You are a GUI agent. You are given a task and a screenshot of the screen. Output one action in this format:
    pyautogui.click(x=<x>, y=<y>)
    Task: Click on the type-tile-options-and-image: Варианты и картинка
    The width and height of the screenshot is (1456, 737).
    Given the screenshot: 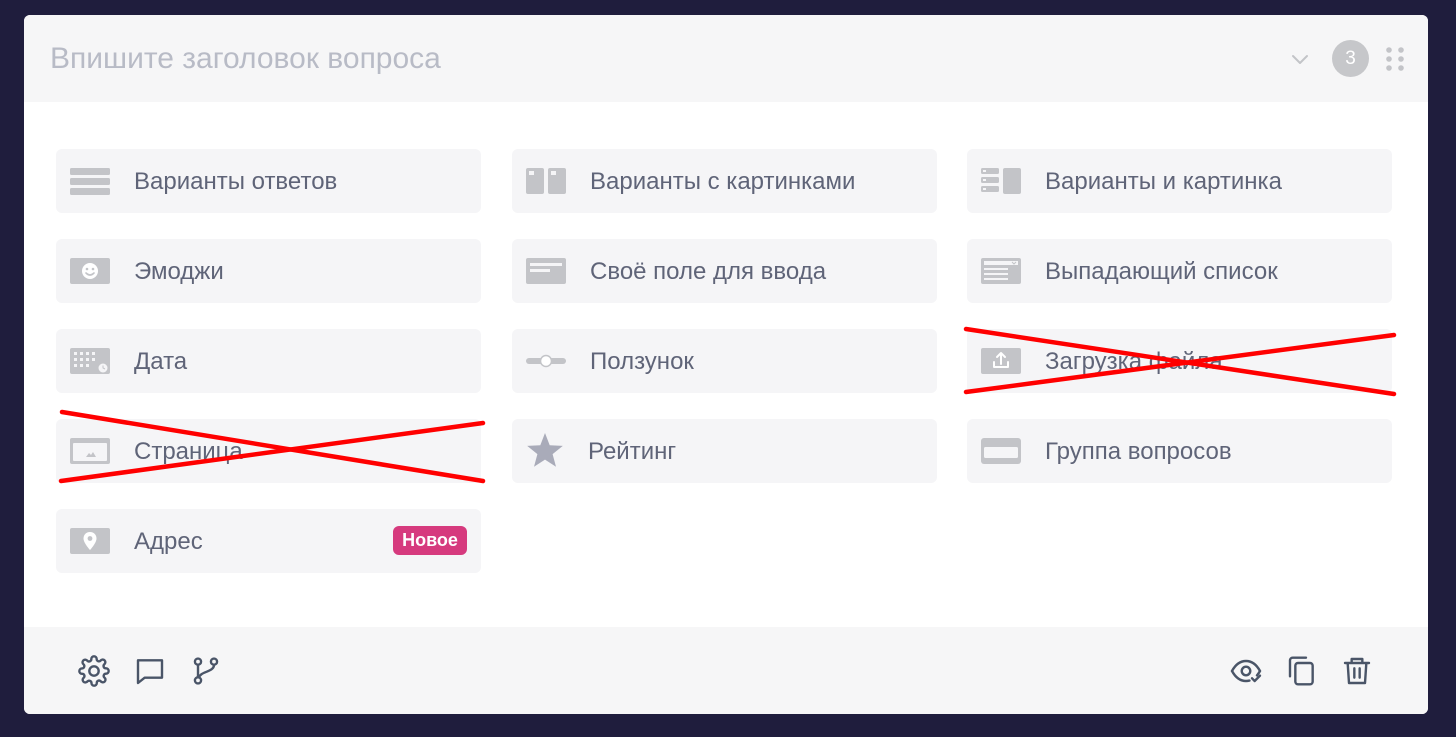 What is the action you would take?
    pyautogui.click(x=1179, y=181)
    